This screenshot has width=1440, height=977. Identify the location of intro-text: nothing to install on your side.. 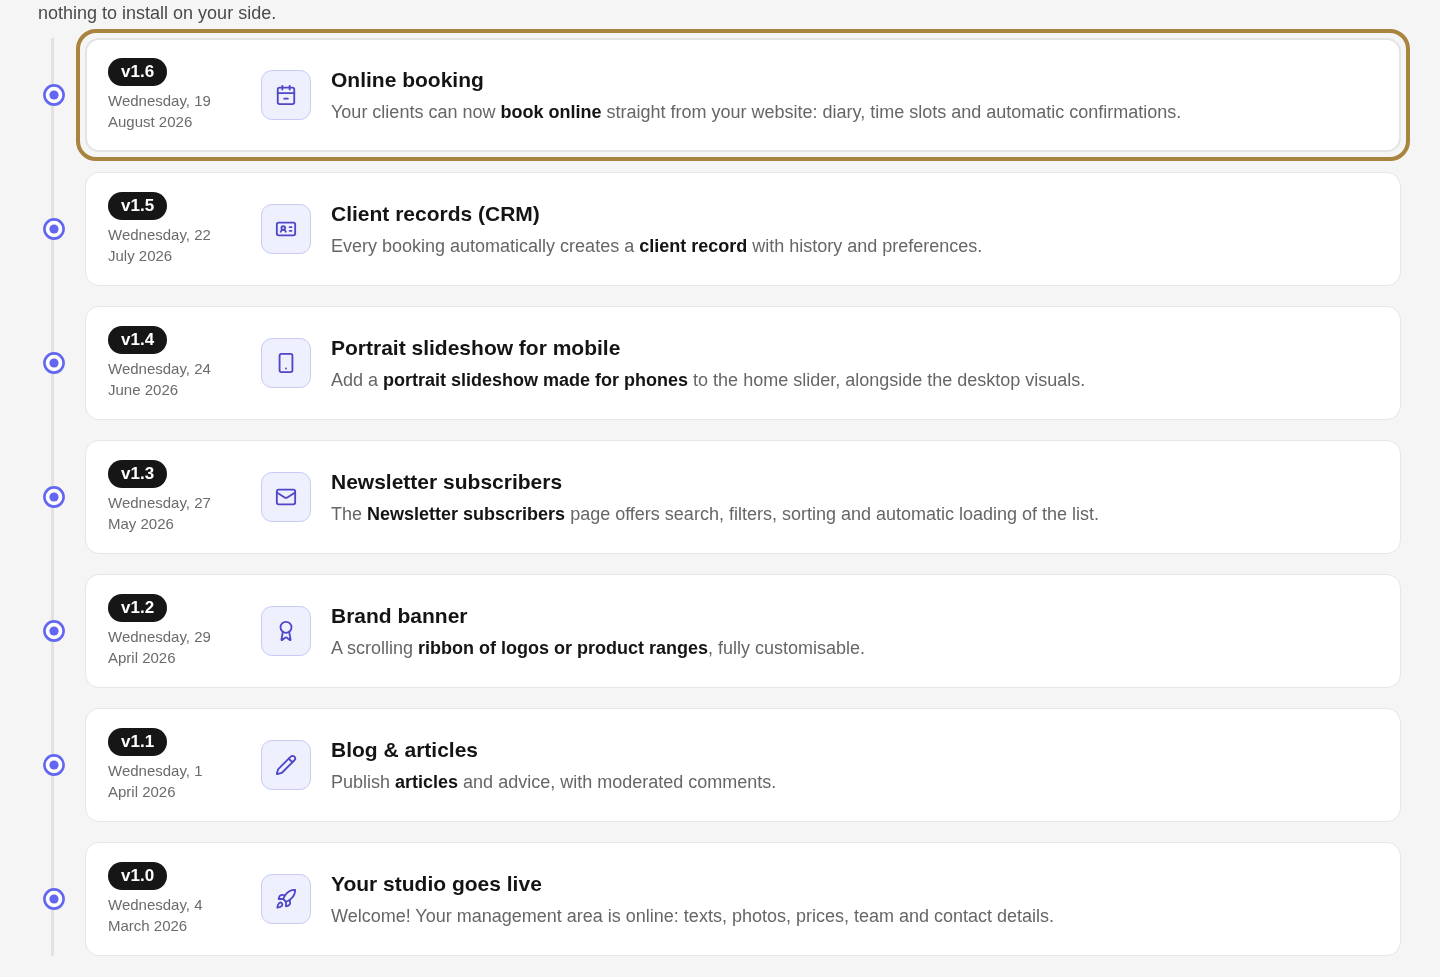
(158, 13).